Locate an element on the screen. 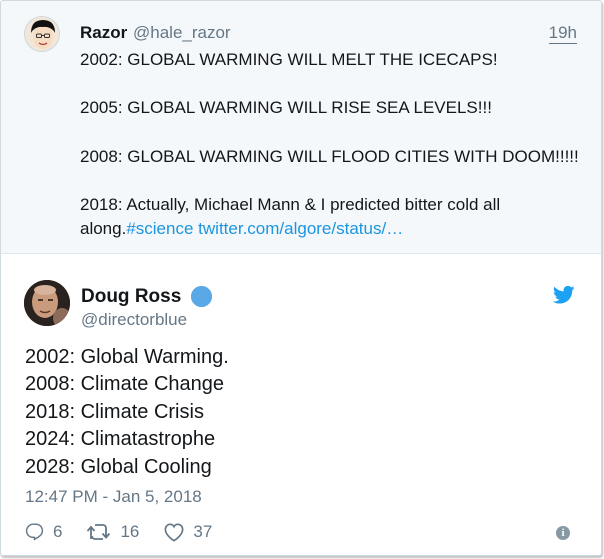  info-icon: i is located at coordinates (563, 533).